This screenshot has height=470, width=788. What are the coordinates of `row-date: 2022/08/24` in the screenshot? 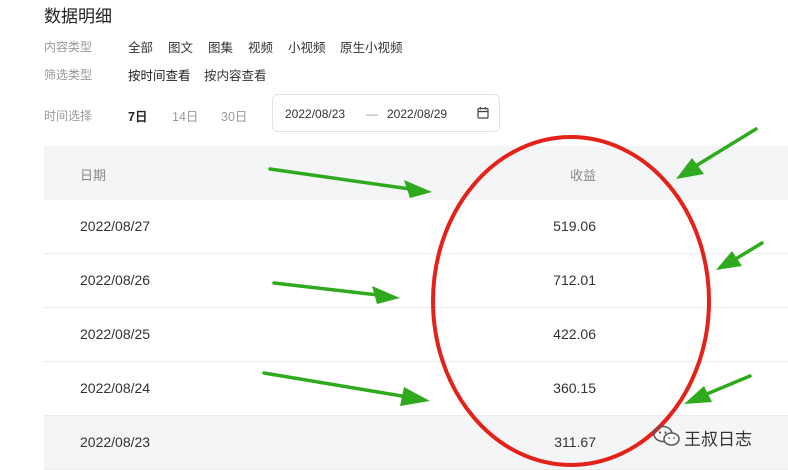 It's located at (115, 388).